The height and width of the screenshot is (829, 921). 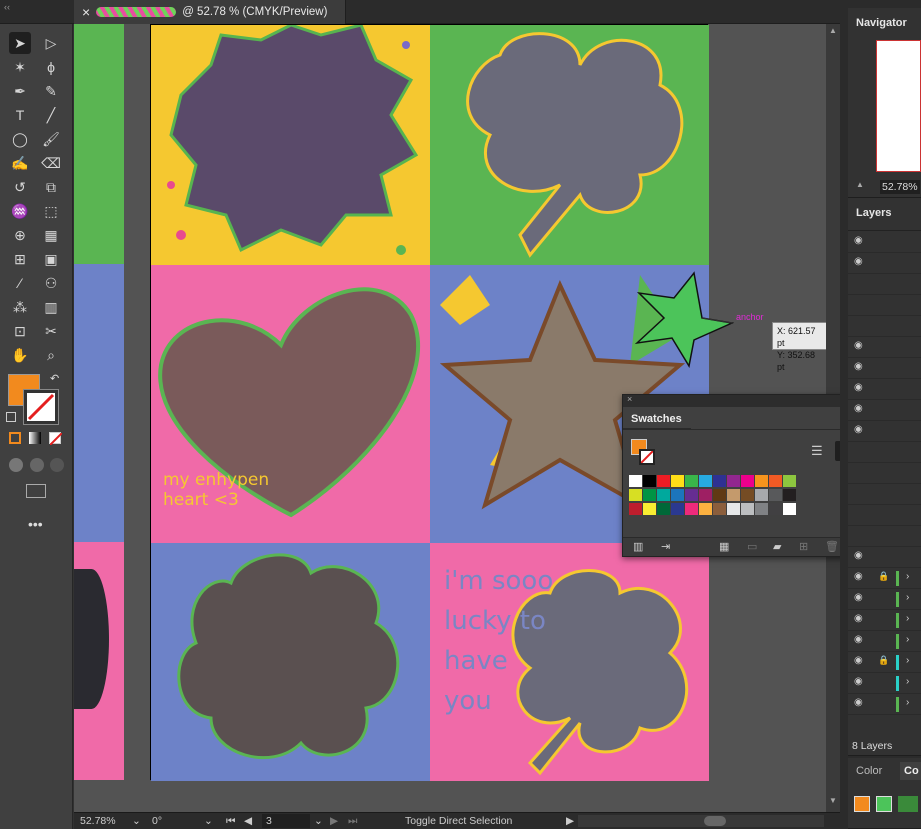 What do you see at coordinates (20, 283) in the screenshot?
I see `eyedropper-icon: ⁄` at bounding box center [20, 283].